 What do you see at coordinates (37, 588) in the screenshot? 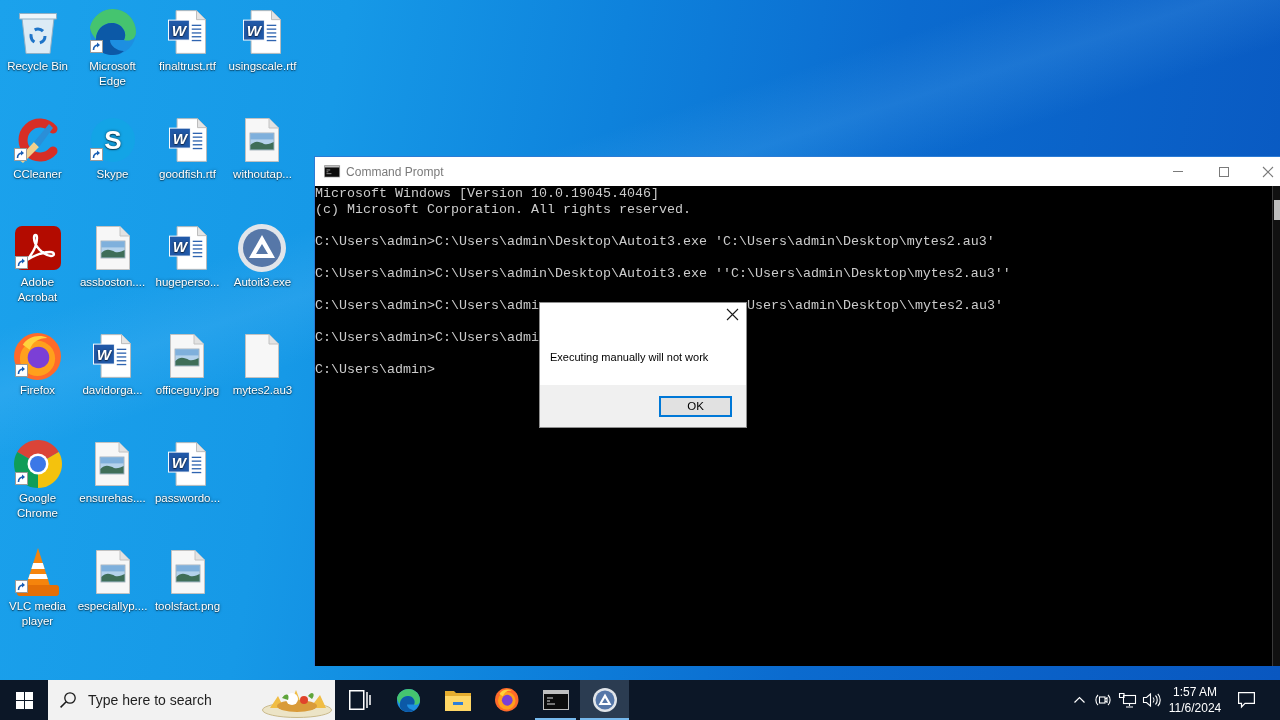
I see `desktop-item: VLC media player` at bounding box center [37, 588].